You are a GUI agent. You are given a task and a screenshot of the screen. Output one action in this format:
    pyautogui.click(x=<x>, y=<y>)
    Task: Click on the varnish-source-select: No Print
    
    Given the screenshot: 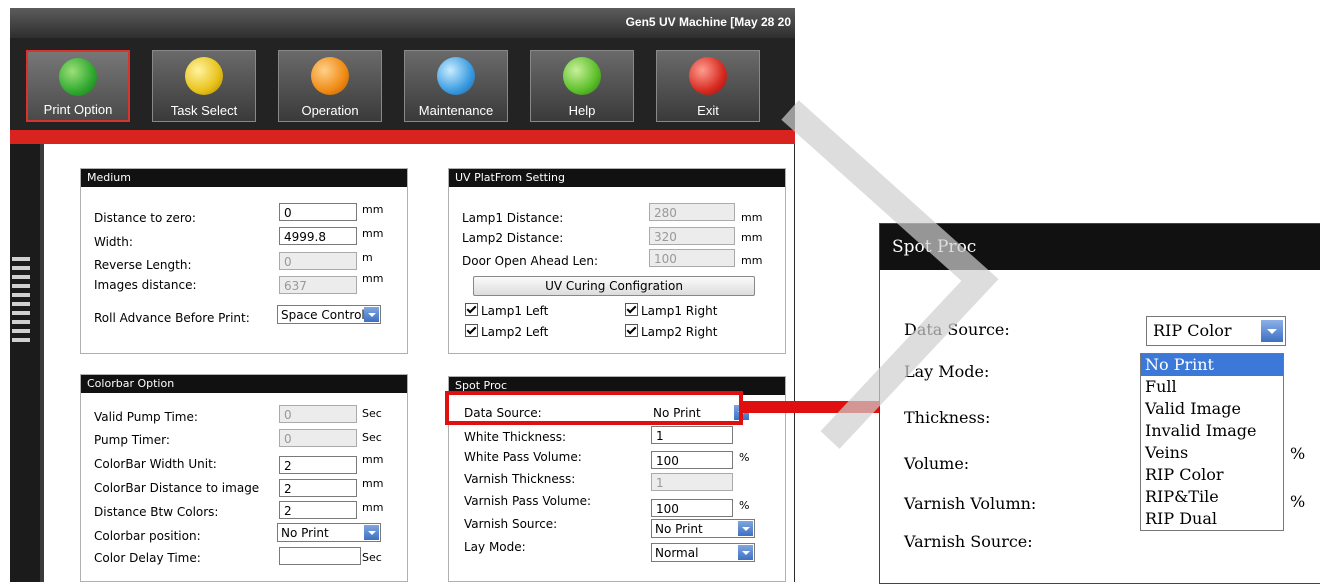 What is the action you would take?
    pyautogui.click(x=703, y=528)
    